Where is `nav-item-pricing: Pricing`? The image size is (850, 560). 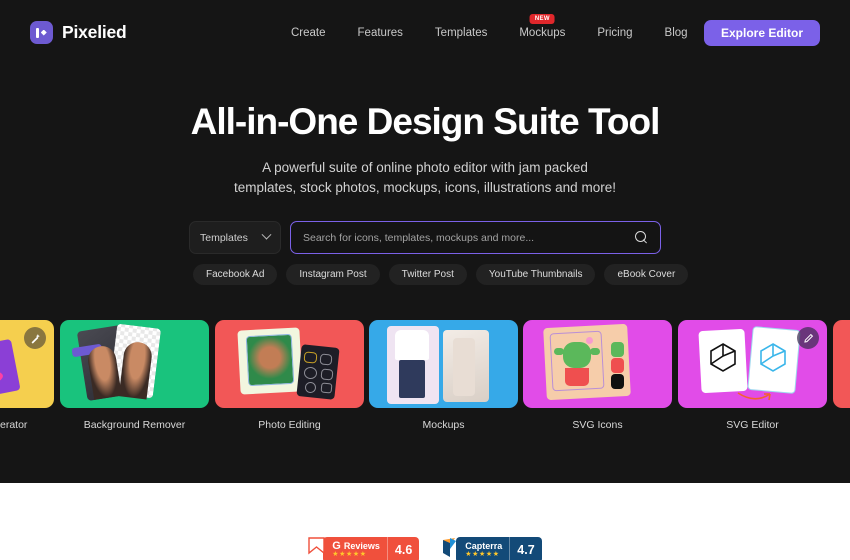 nav-item-pricing: Pricing is located at coordinates (614, 33).